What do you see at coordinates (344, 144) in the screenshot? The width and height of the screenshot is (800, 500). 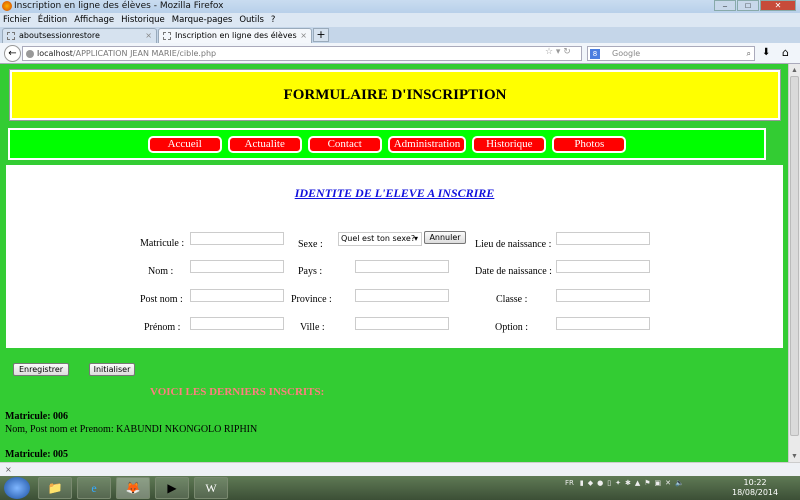 I see `nav-contact: Contact` at bounding box center [344, 144].